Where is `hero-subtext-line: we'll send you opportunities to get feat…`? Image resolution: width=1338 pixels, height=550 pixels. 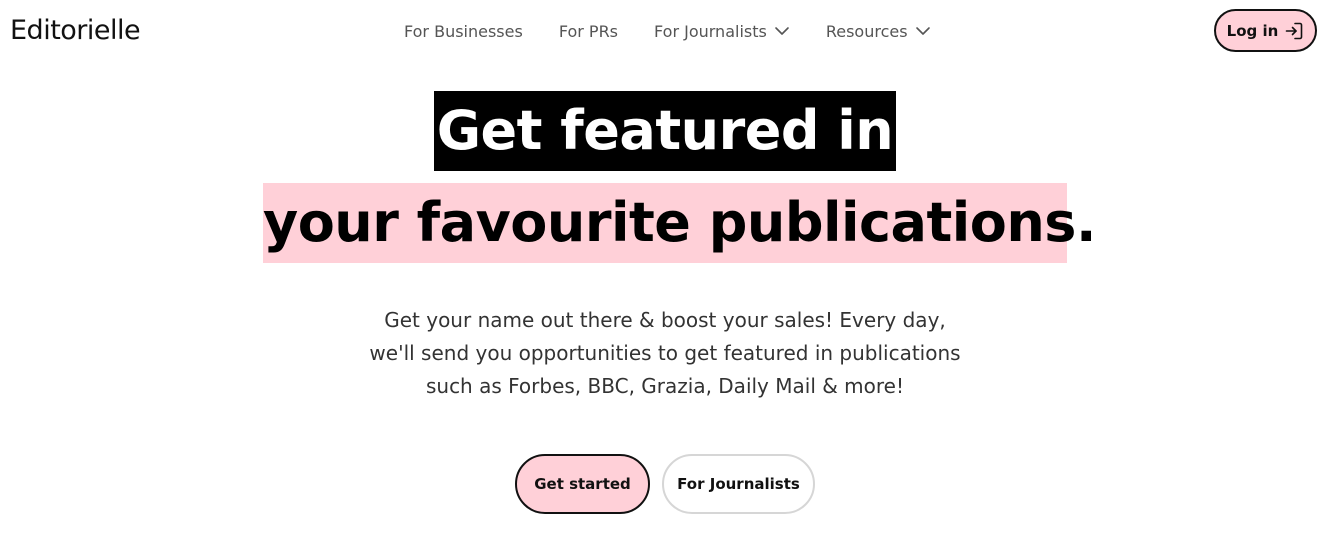 hero-subtext-line: we'll send you opportunities to get feat… is located at coordinates (665, 353).